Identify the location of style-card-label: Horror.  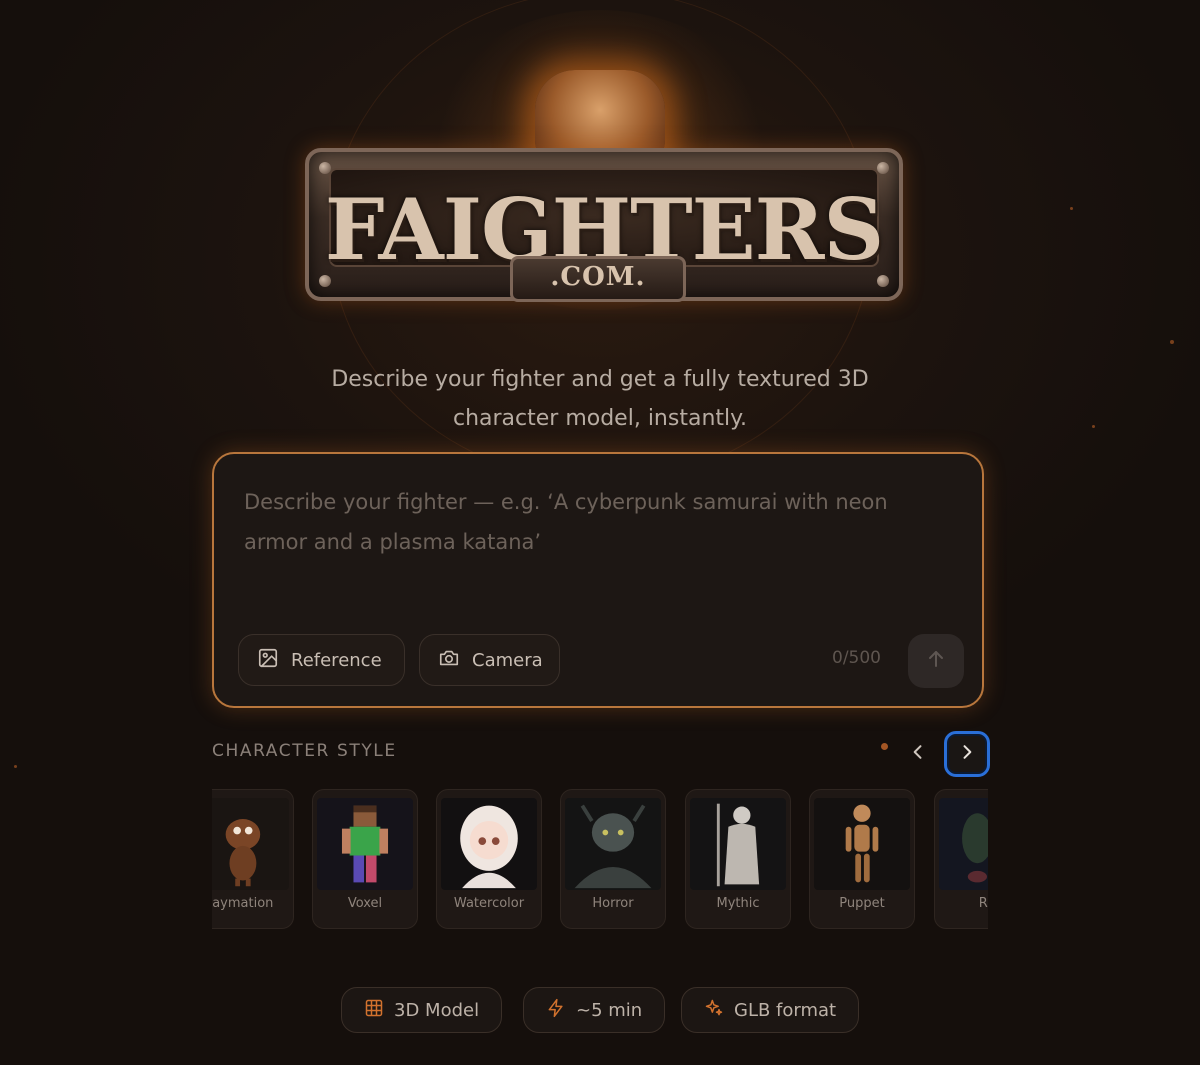
(613, 903).